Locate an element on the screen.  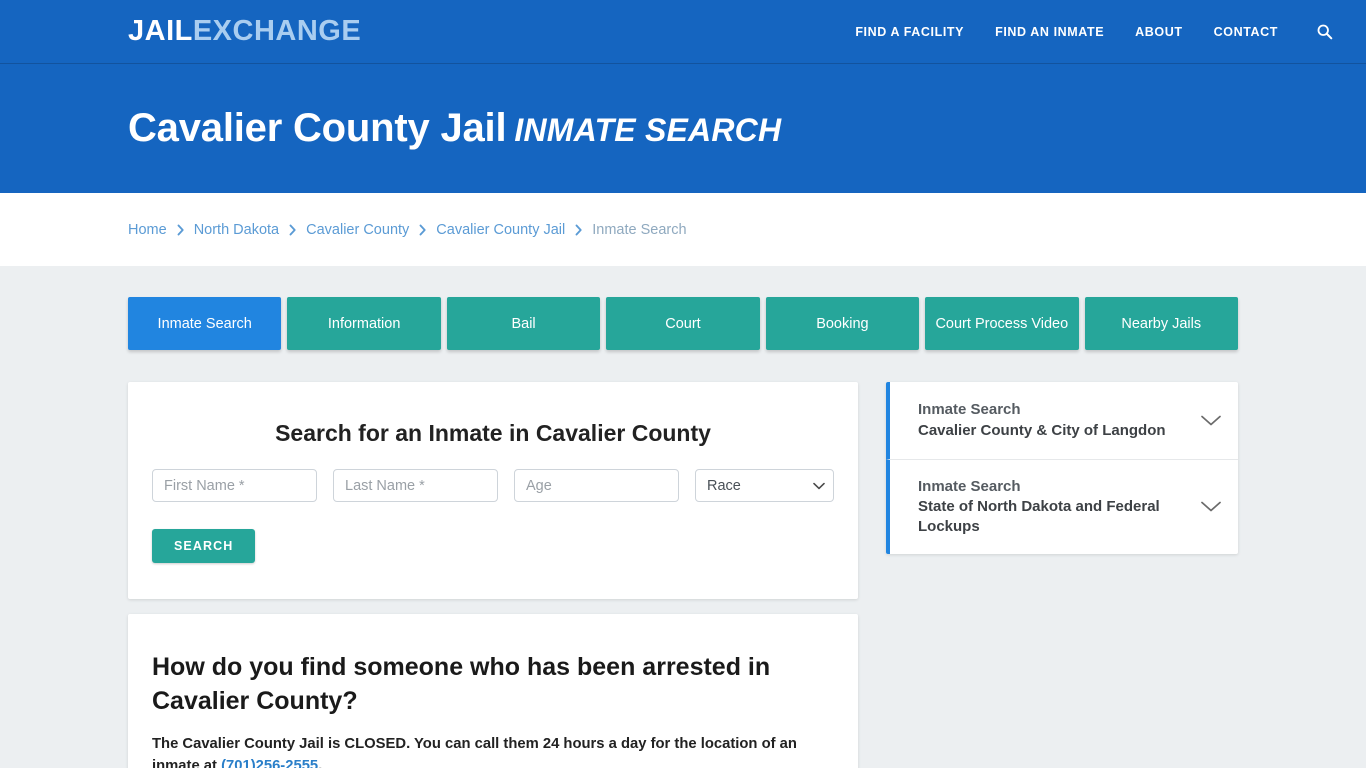
logo-text-jail: JAIL is located at coordinates (160, 31).